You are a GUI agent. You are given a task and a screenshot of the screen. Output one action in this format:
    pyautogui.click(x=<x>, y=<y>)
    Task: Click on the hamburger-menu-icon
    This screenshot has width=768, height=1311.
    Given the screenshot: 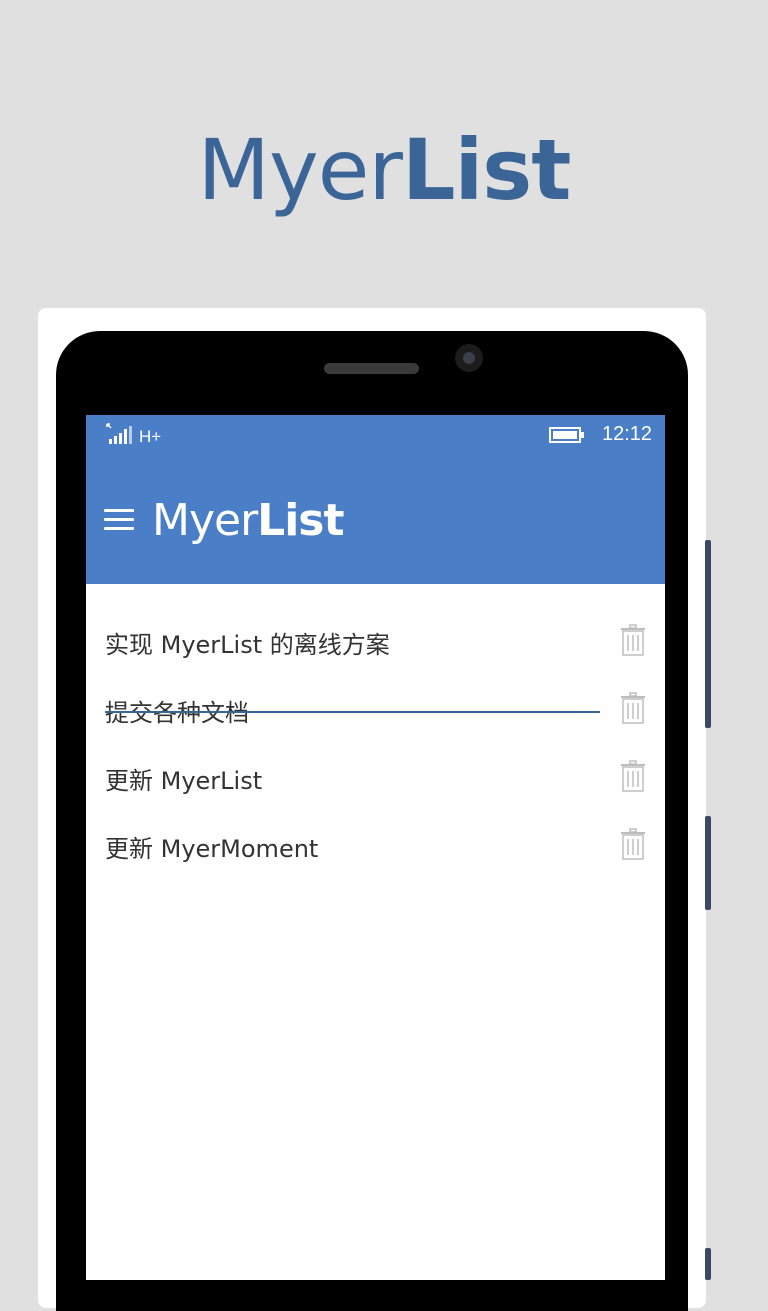 What is the action you would take?
    pyautogui.click(x=119, y=520)
    